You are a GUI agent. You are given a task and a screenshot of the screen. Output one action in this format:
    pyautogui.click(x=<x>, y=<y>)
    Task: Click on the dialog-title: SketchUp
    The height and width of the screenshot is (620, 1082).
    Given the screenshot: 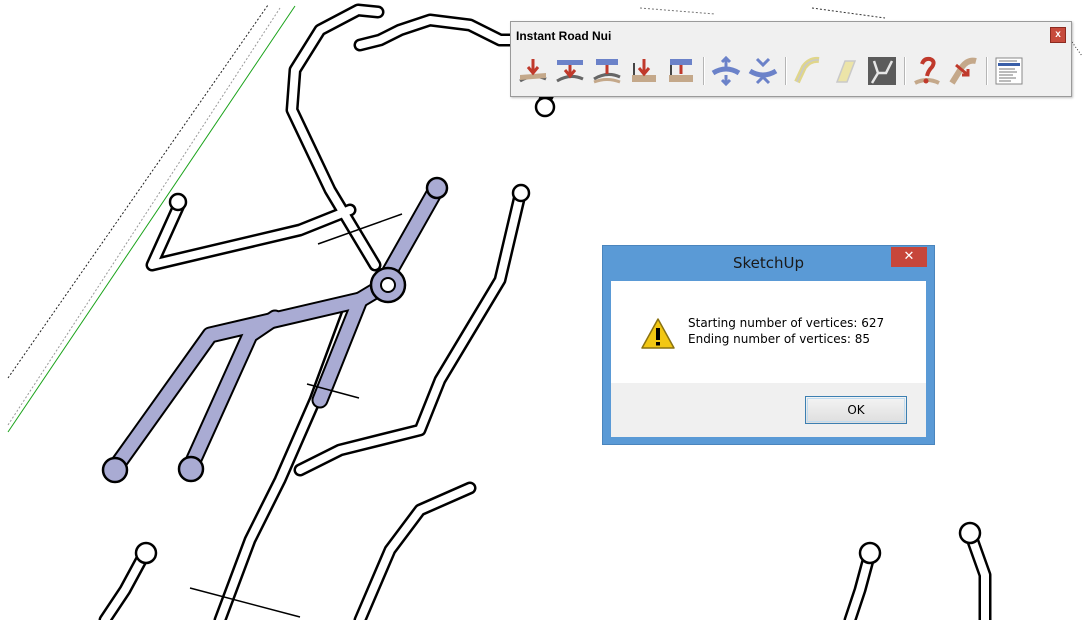 What is the action you would take?
    pyautogui.click(x=768, y=263)
    